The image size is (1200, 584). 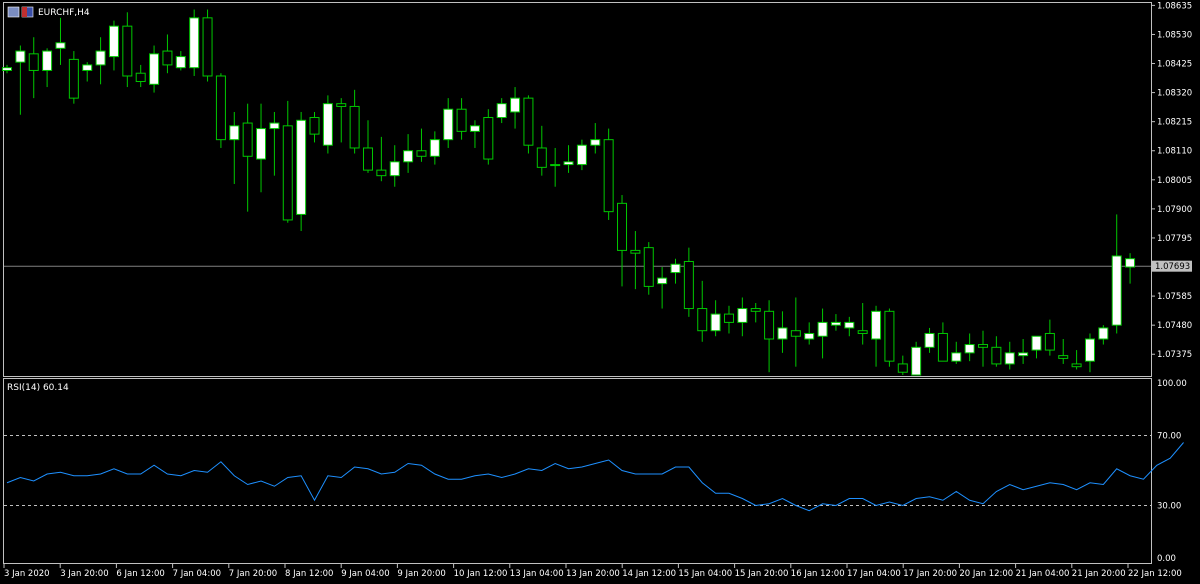 What do you see at coordinates (818, 574) in the screenshot?
I see `time-tick-label: 16 Jan 12:00` at bounding box center [818, 574].